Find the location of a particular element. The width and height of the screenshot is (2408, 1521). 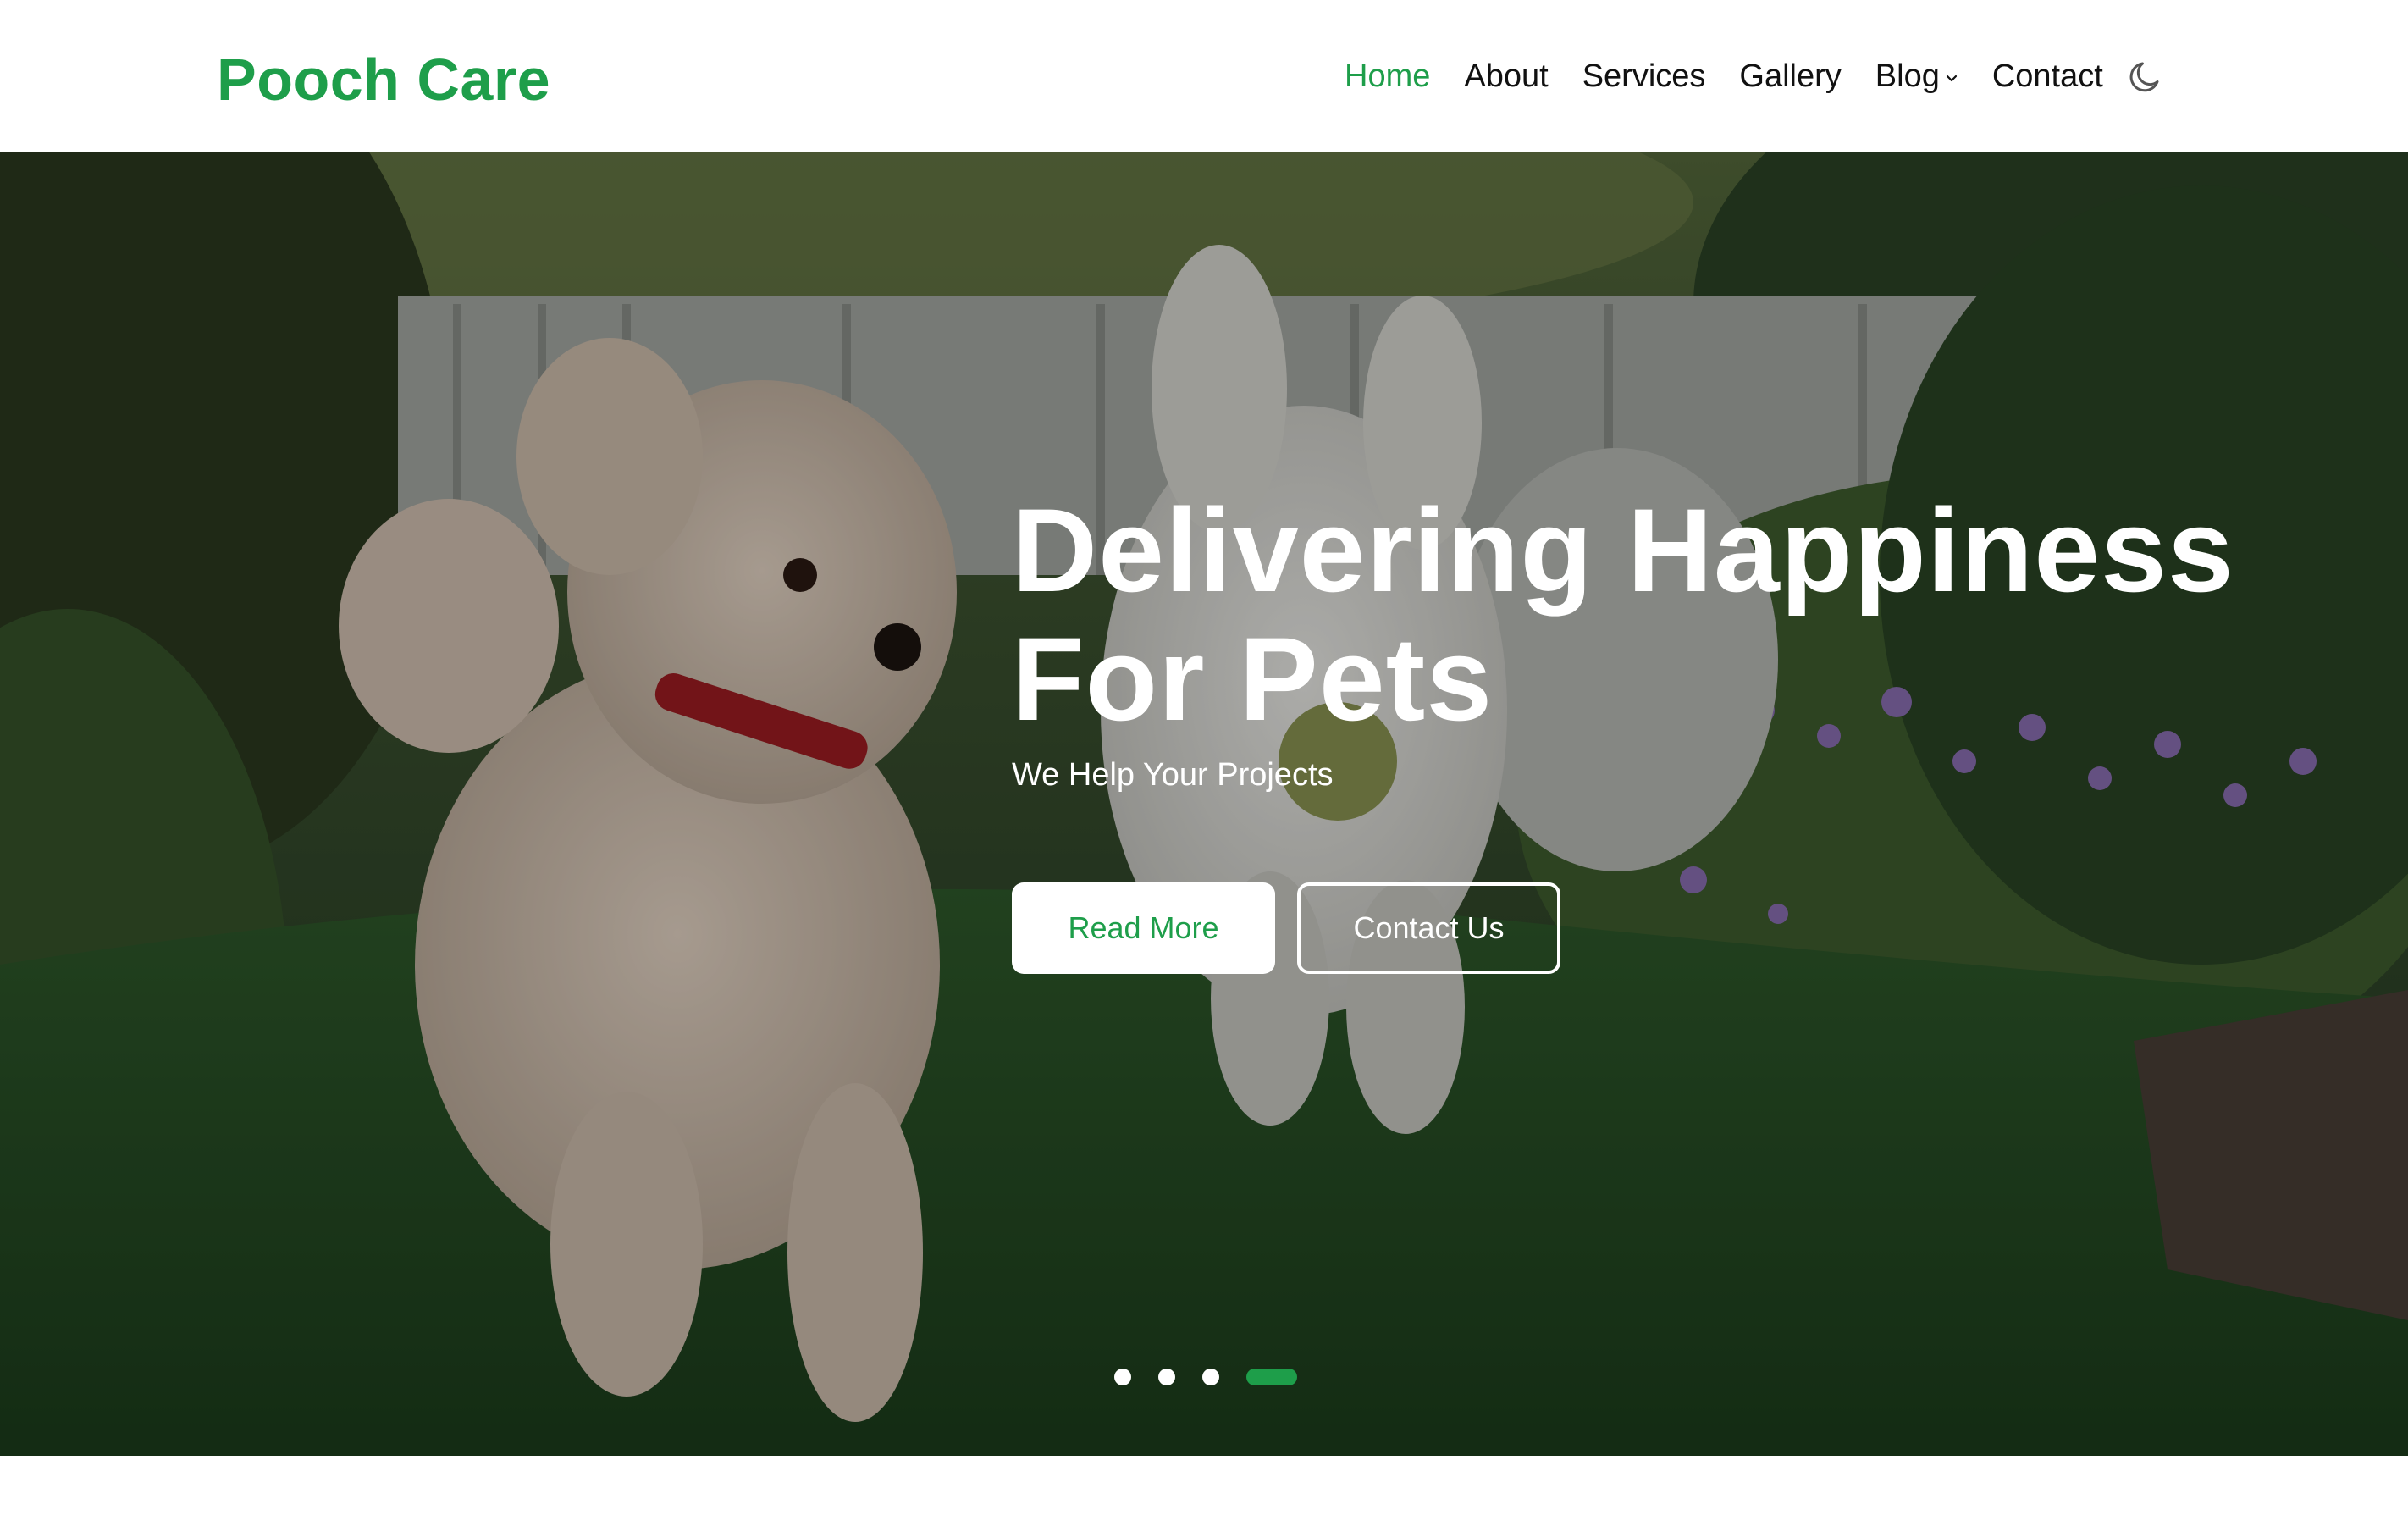

nav-item-label: About is located at coordinates (1506, 76).